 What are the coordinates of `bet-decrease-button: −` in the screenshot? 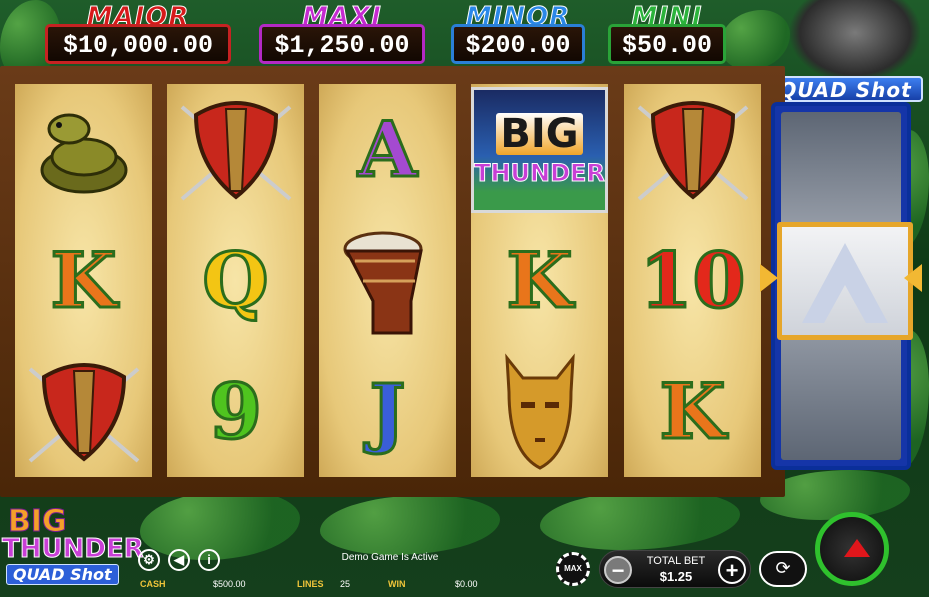 It's located at (618, 570).